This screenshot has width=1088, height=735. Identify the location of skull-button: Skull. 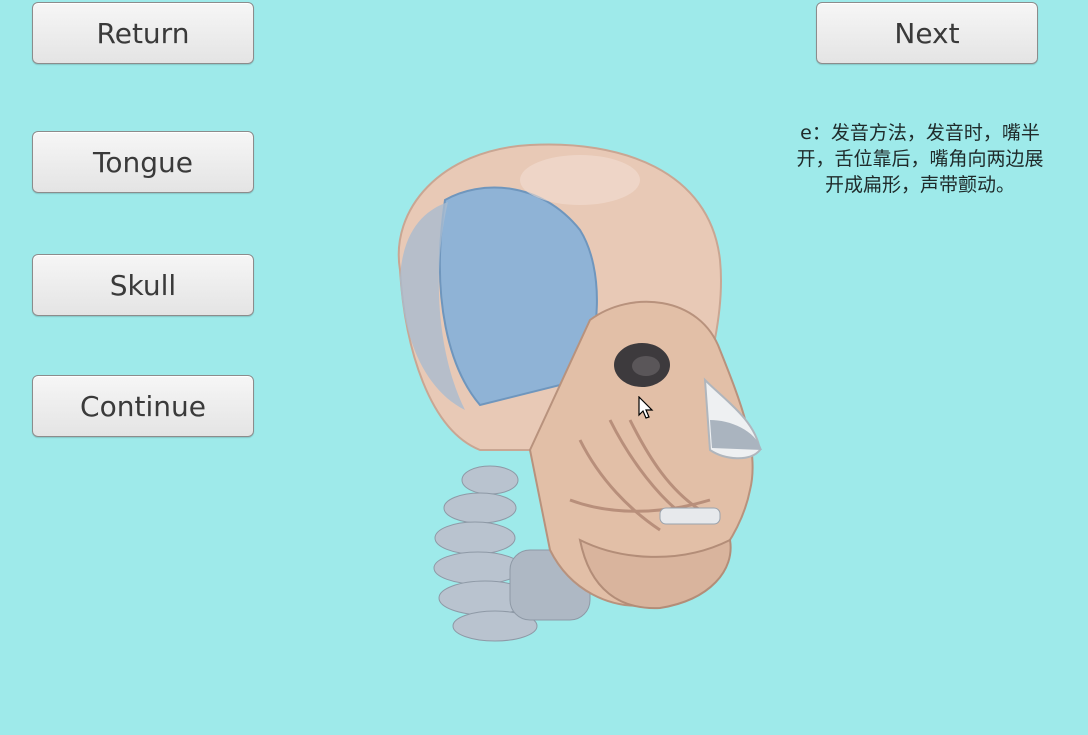
(143, 285).